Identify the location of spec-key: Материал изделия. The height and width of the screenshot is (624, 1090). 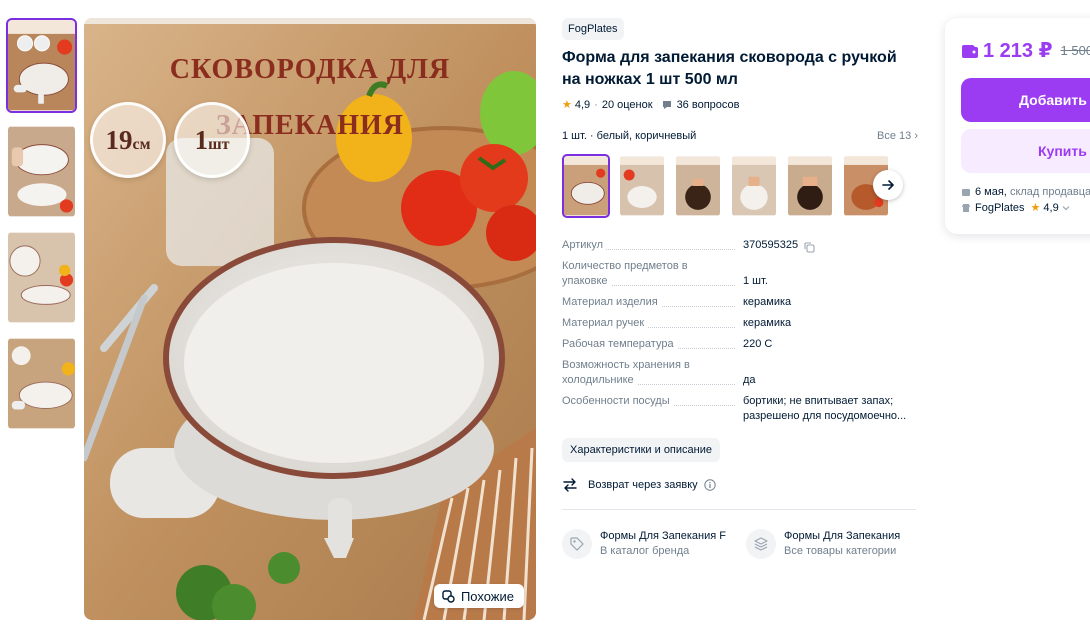
(611, 302).